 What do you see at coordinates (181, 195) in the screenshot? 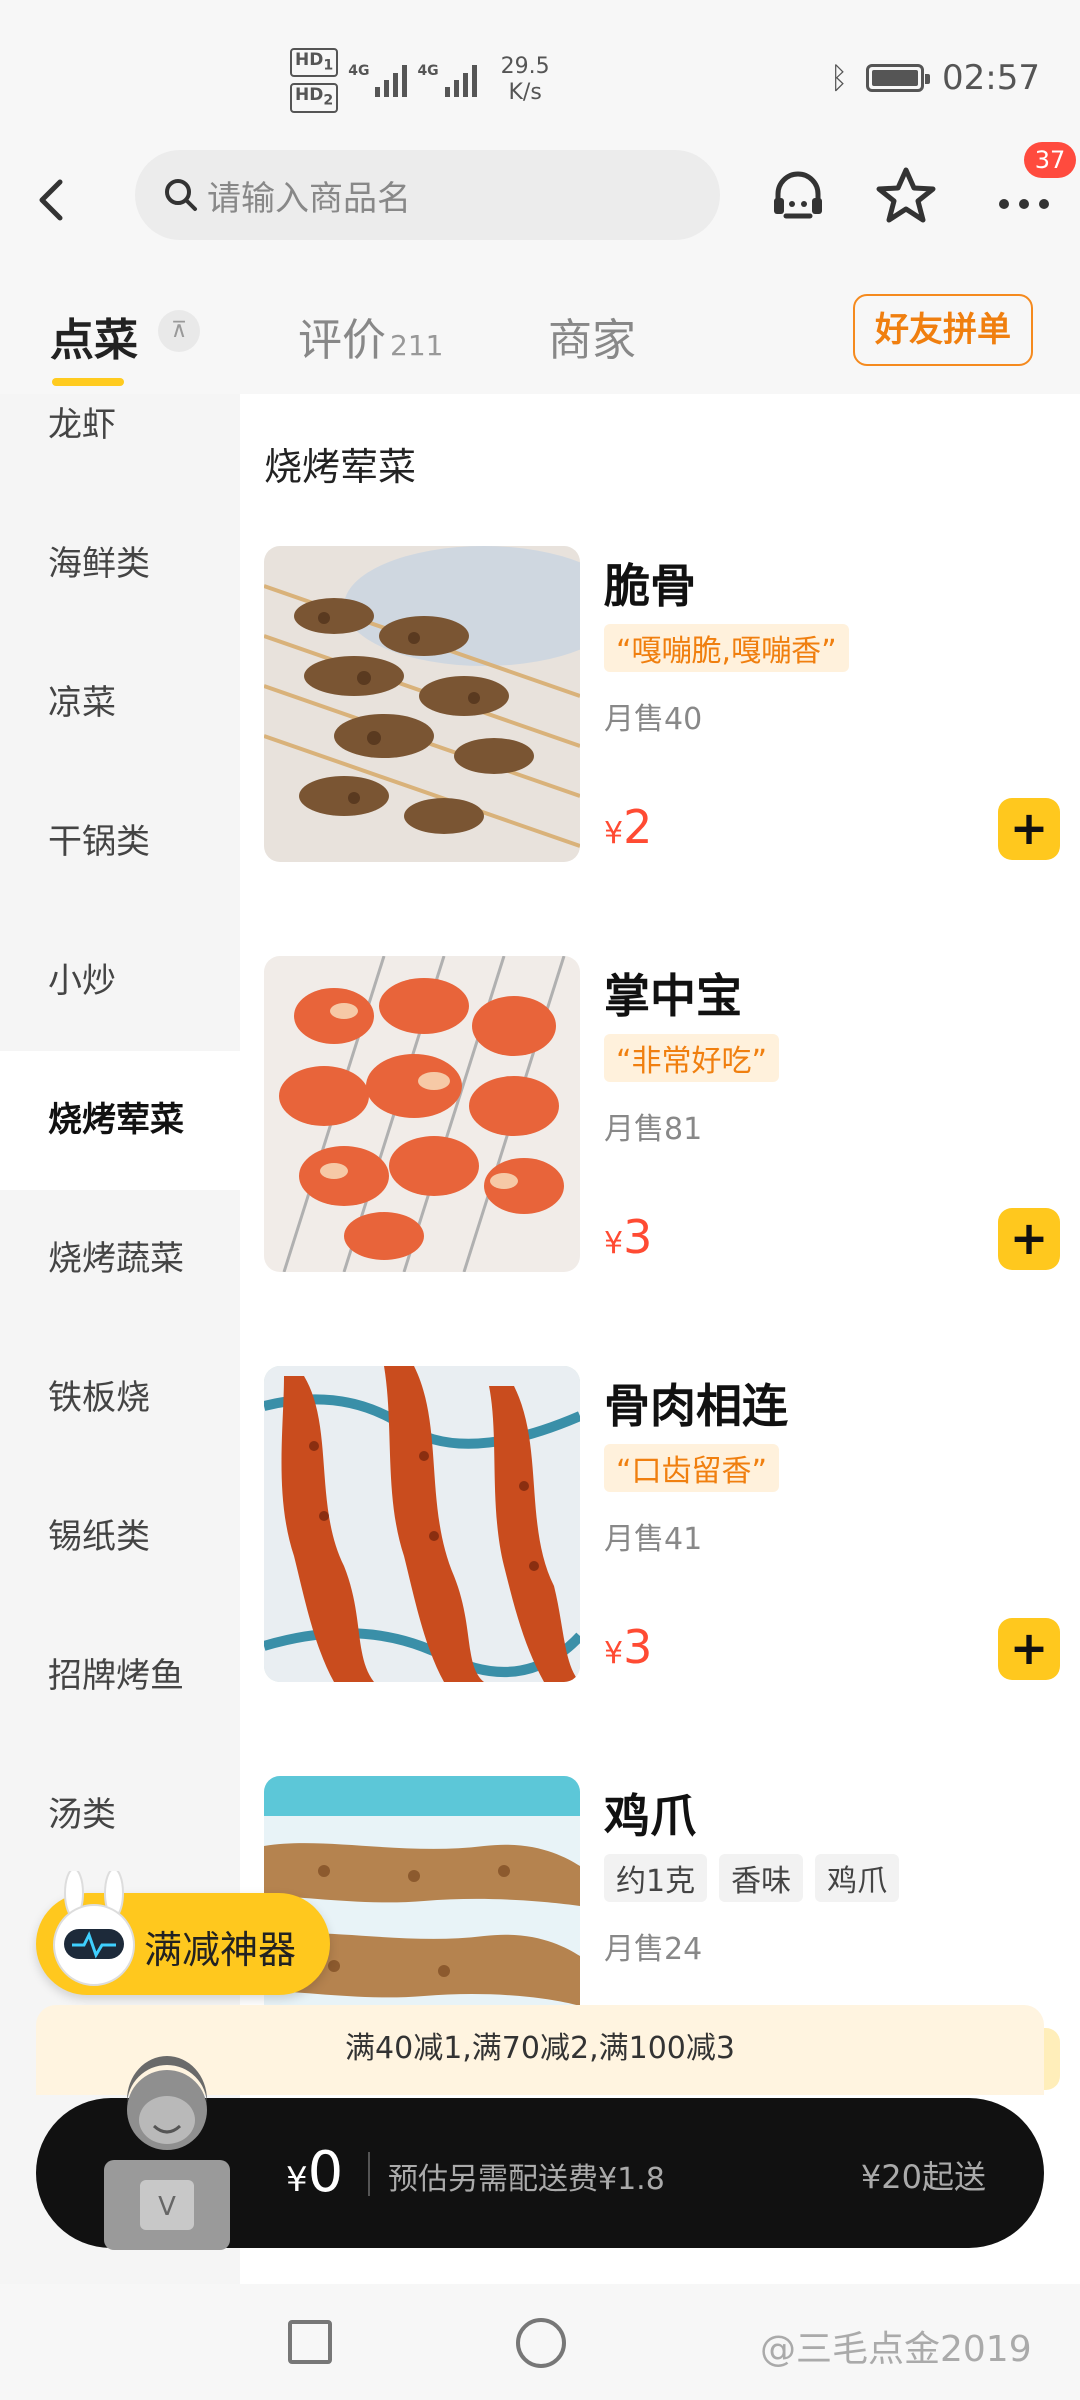
I see `search-icon` at bounding box center [181, 195].